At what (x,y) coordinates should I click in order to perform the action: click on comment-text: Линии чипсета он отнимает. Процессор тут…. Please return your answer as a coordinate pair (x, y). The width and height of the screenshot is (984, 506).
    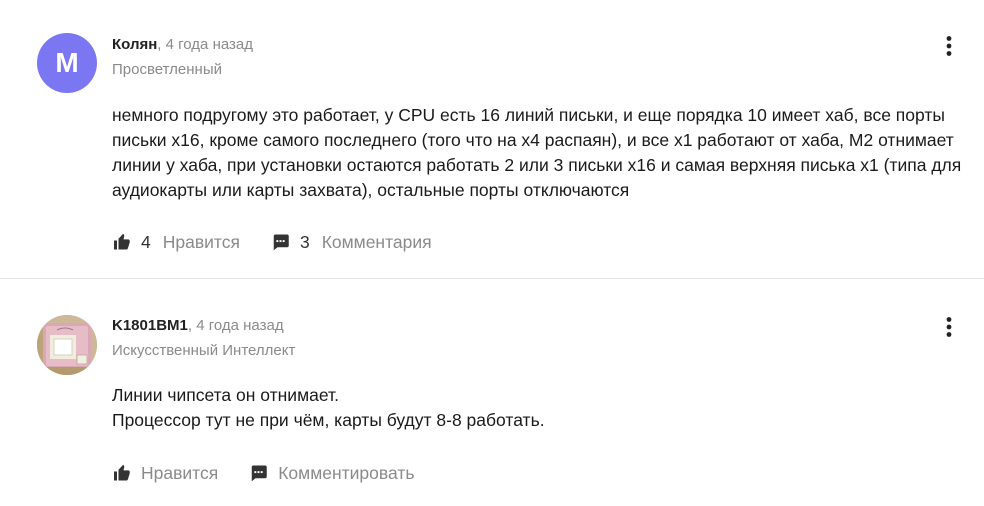
    Looking at the image, I should click on (537, 408).